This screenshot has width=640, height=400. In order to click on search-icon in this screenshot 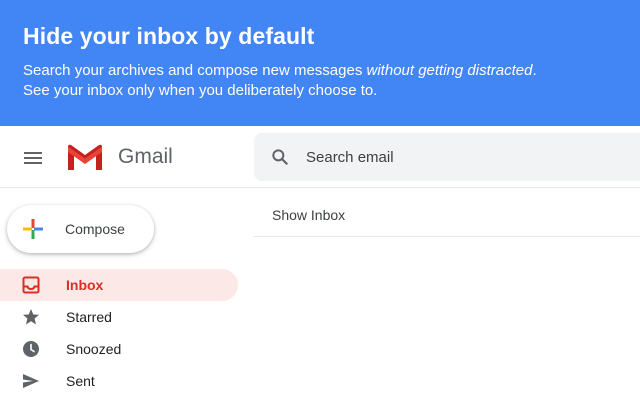, I will do `click(280, 157)`.